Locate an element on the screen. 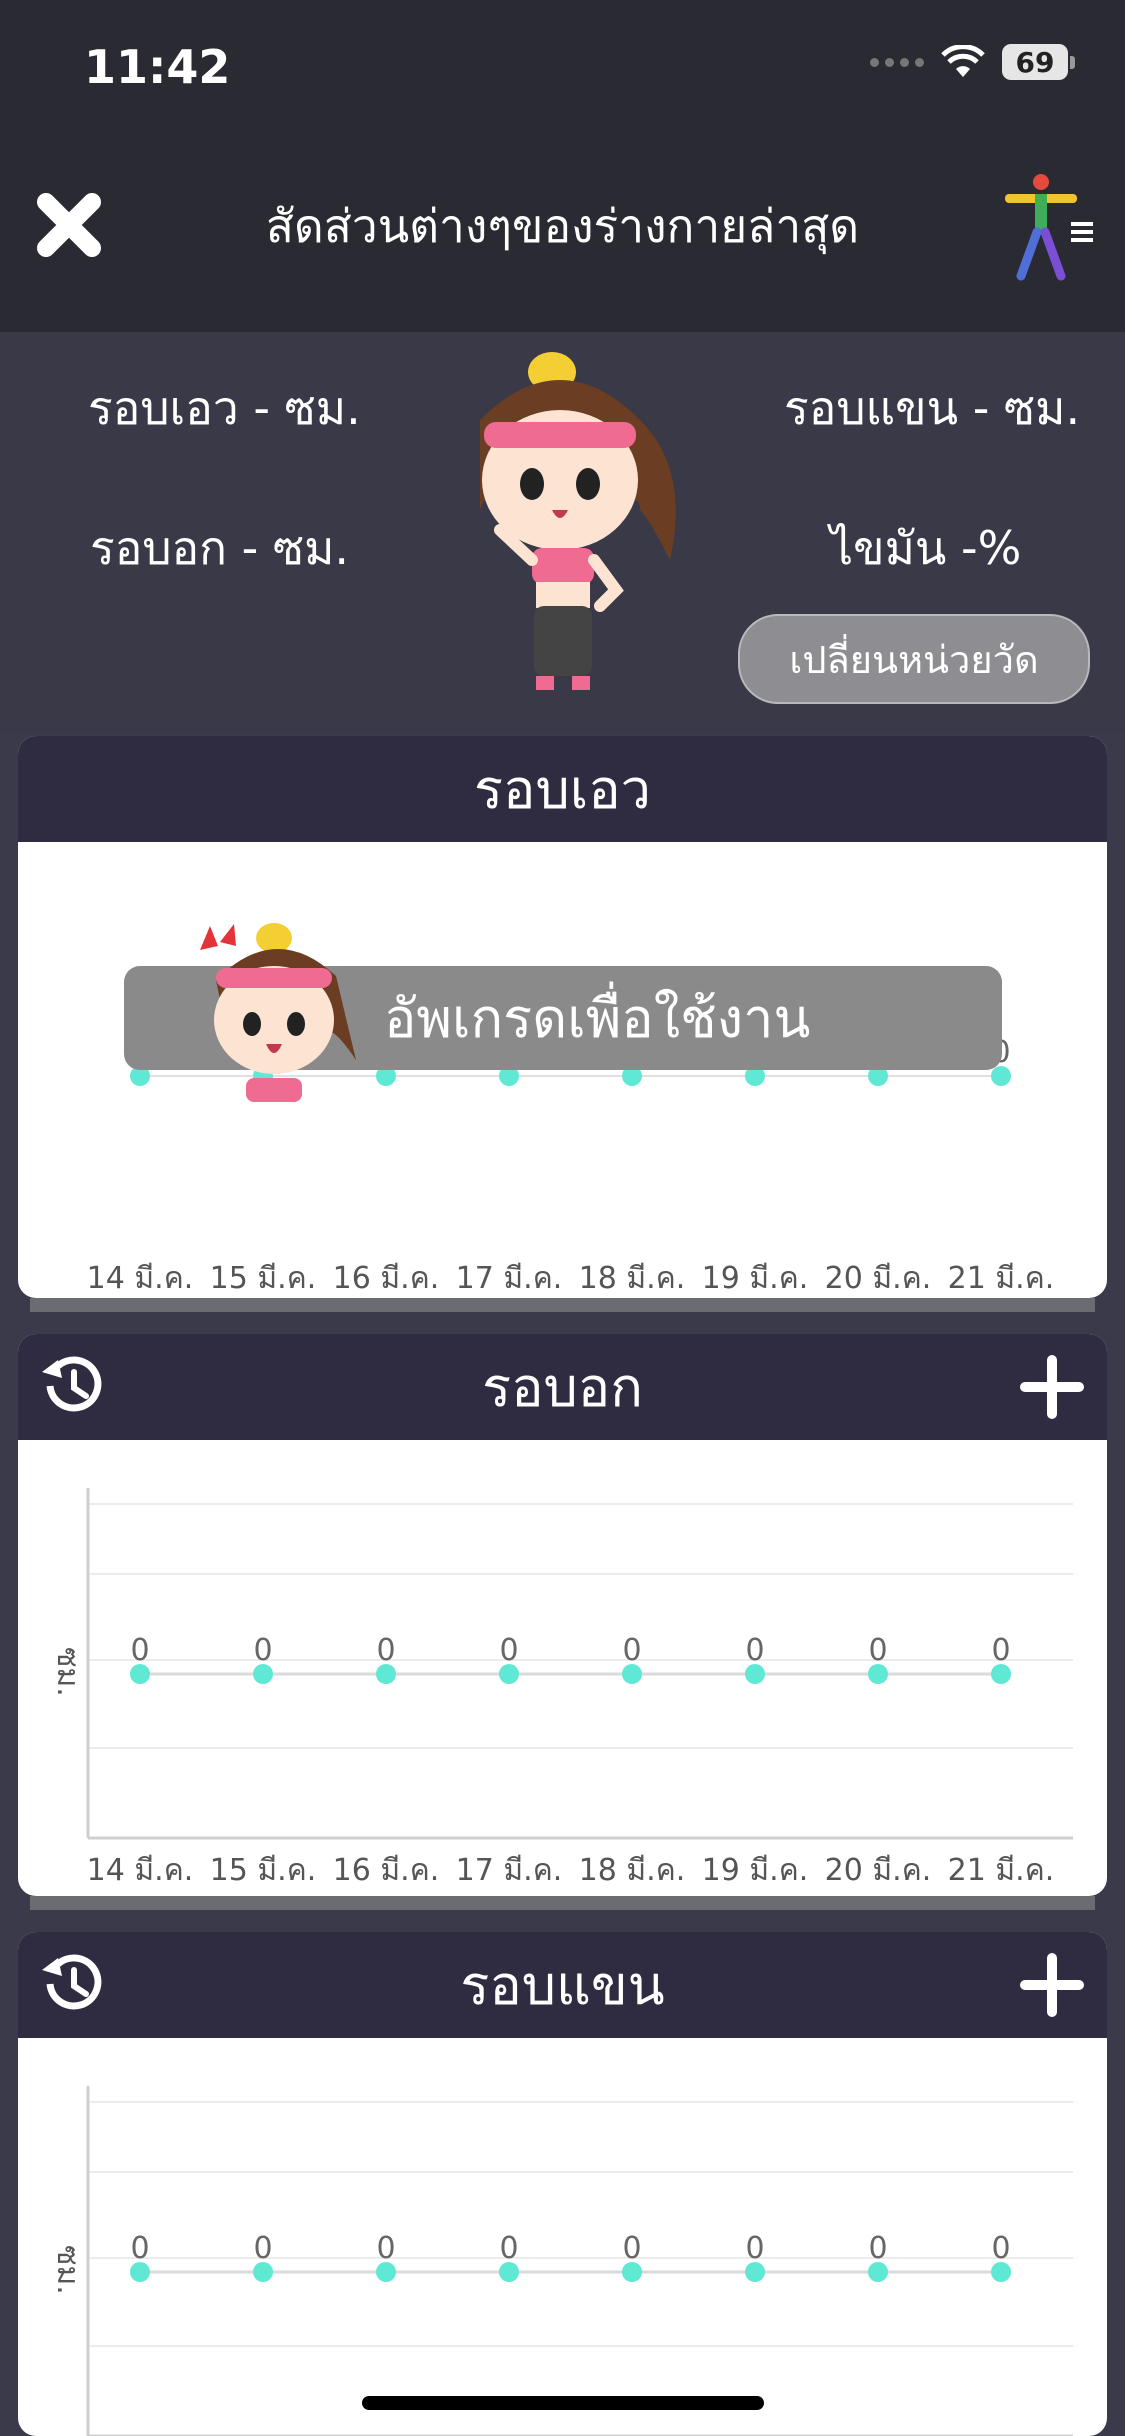 The width and height of the screenshot is (1125, 2436). arm-chart: ซม. 0 0 0 0 0 0 0 0 is located at coordinates (561, 2261).